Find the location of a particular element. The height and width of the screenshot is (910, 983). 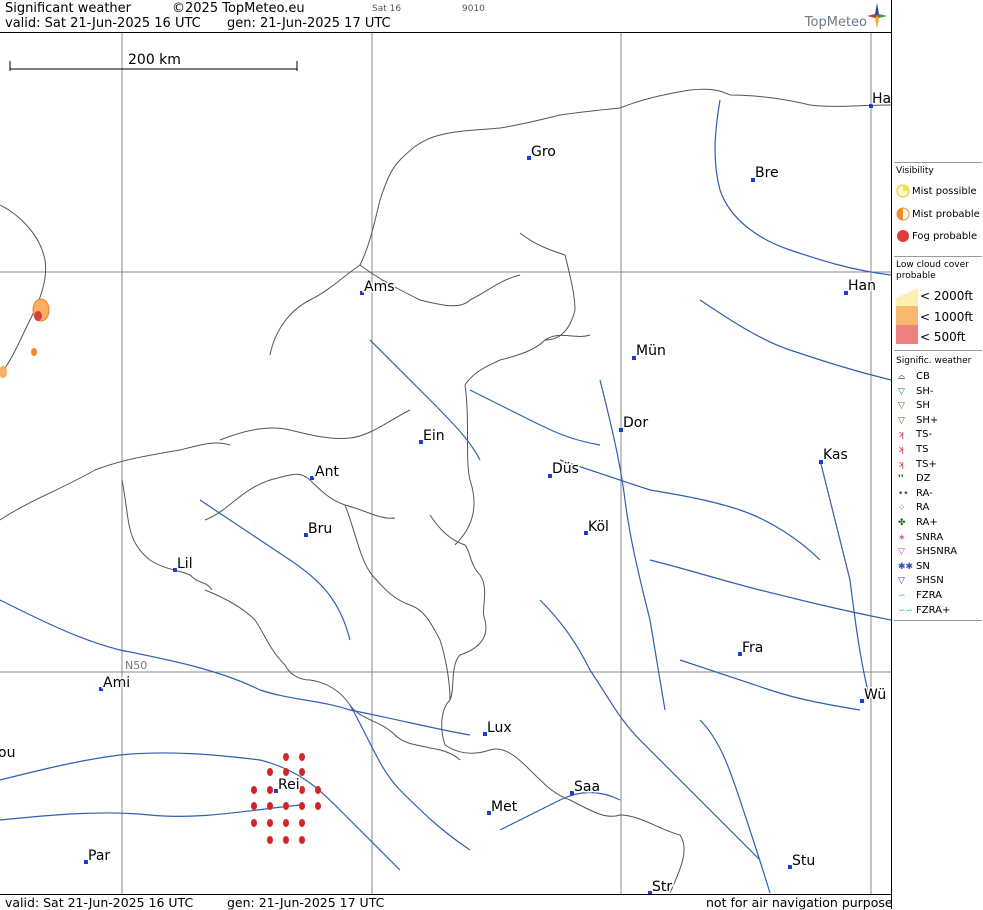

legend-label: RA+ is located at coordinates (927, 522).